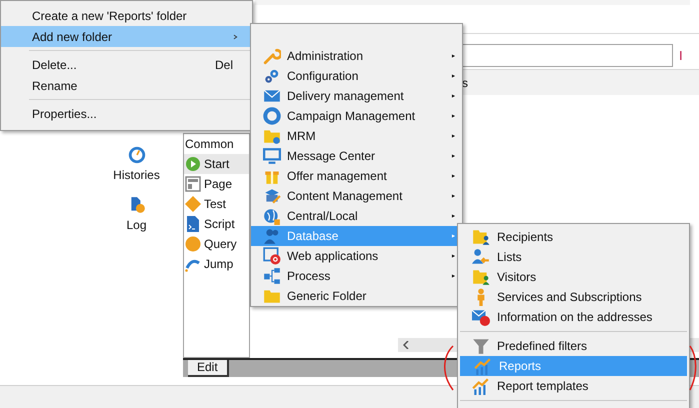 Image resolution: width=699 pixels, height=408 pixels. Describe the element at coordinates (272, 216) in the screenshot. I see `globe-icon` at that location.